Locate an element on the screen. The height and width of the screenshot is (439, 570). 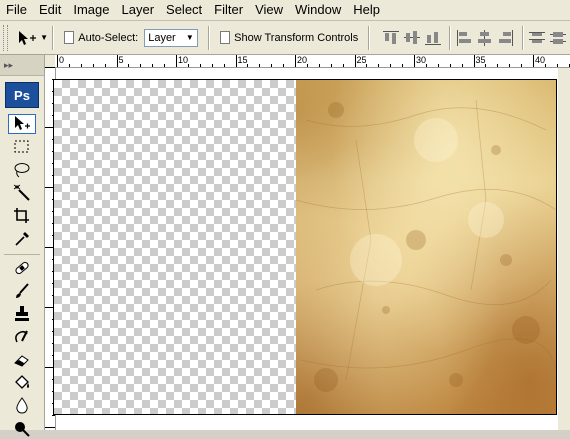
eyedropper-tool is located at coordinates (22, 239).